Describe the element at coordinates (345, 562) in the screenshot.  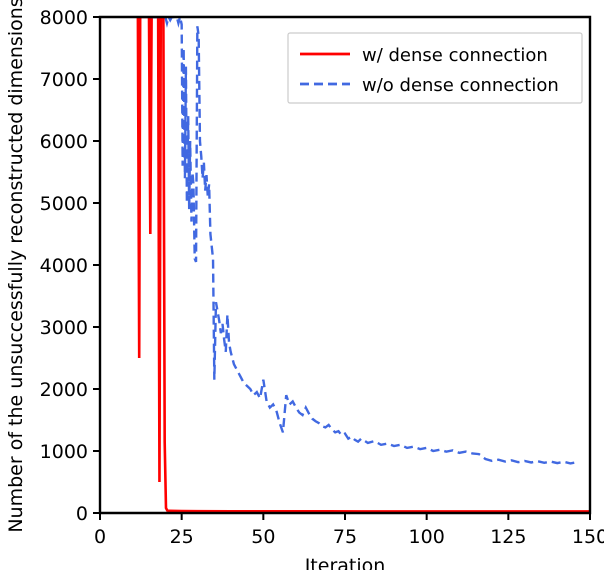
I see `x-axis-title: Iteration` at that location.